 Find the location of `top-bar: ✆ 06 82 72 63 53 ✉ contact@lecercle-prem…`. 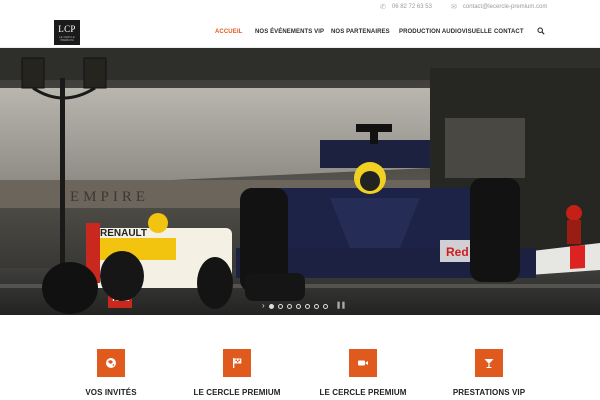

top-bar: ✆ 06 82 72 63 53 ✉ contact@lecercle-prem… is located at coordinates (300, 8).